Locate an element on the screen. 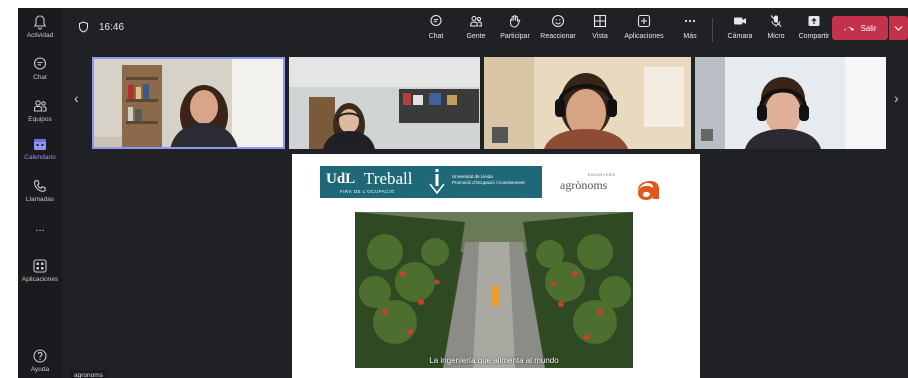  rail-item-label: Chat is located at coordinates (40, 77).